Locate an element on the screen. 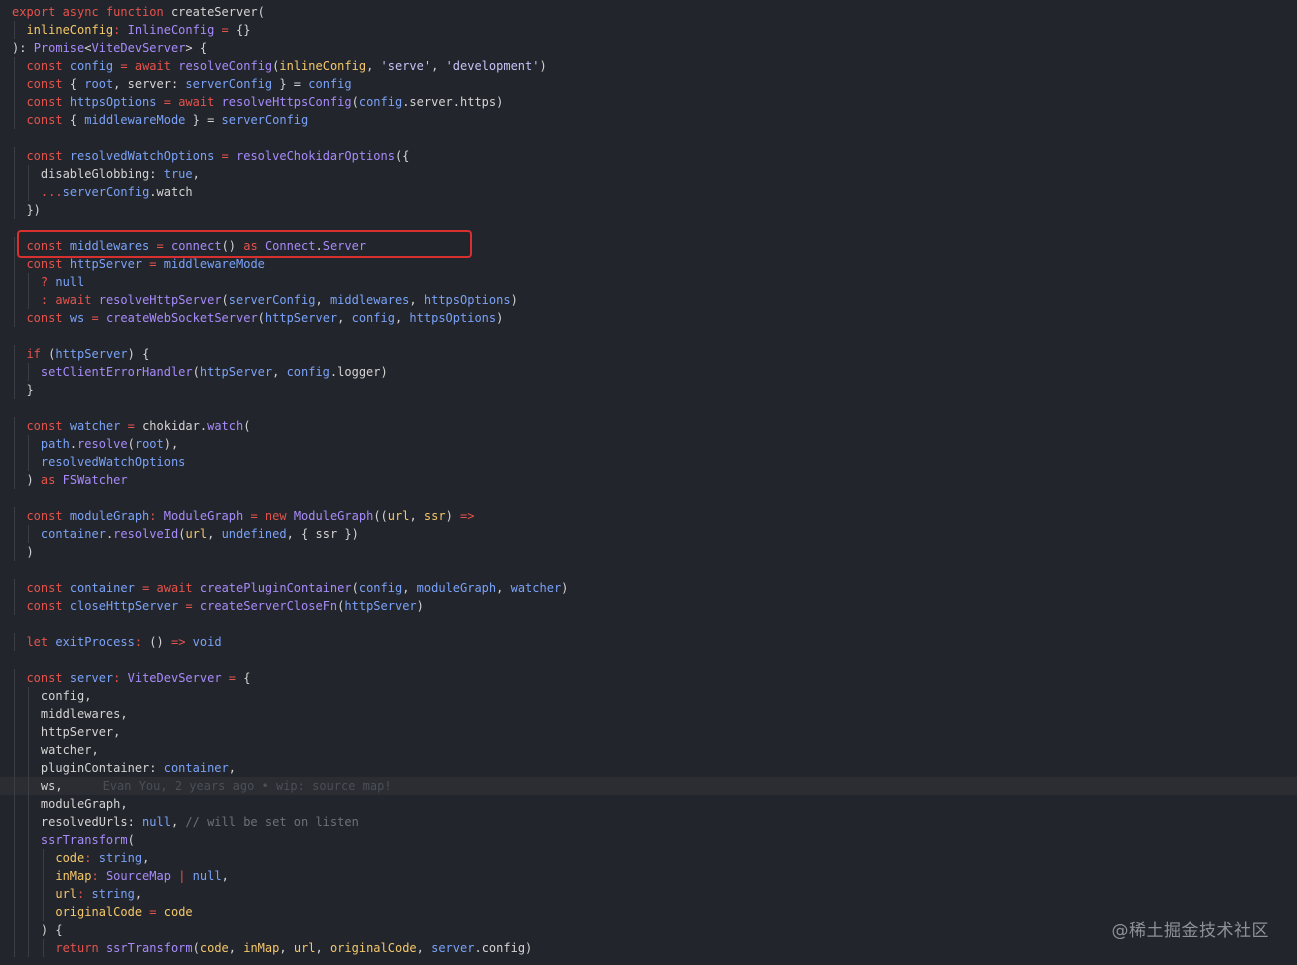 This screenshot has height=965, width=1297. code-token: ( is located at coordinates (196, 372).